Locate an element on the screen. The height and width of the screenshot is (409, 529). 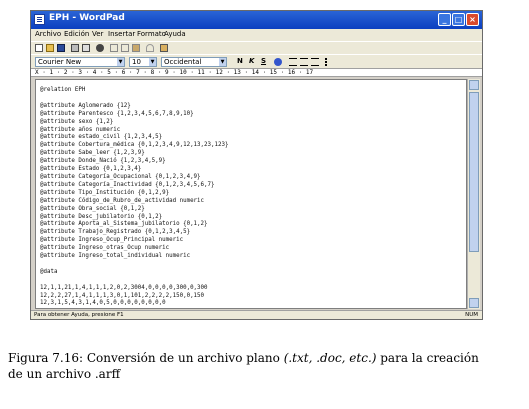
align-left-icon is located at coordinates (293, 62).